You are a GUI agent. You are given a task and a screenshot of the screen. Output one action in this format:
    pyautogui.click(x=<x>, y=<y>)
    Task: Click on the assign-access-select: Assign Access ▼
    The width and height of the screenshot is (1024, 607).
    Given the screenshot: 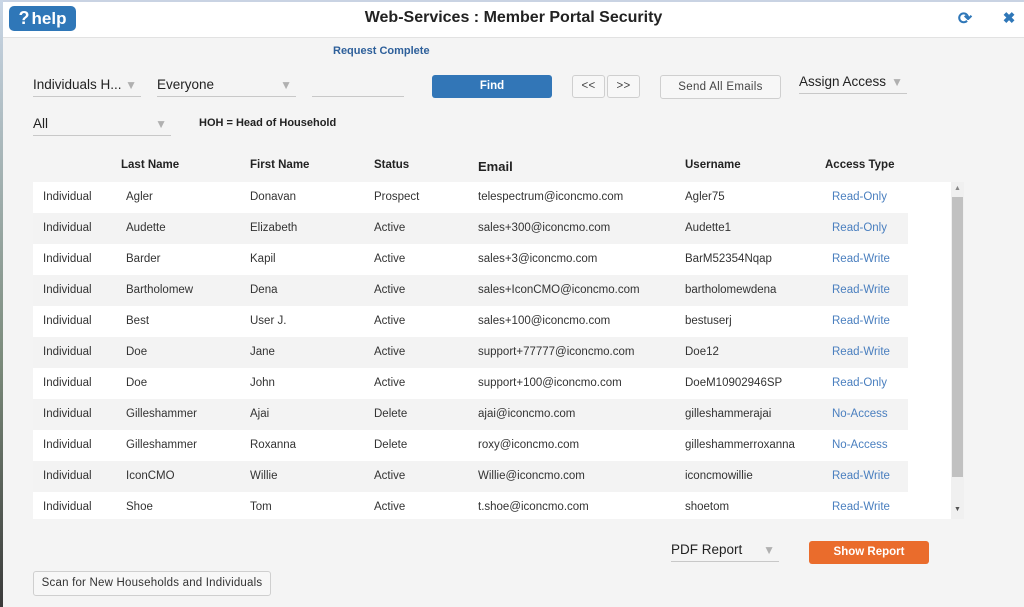 What is the action you would take?
    pyautogui.click(x=853, y=82)
    